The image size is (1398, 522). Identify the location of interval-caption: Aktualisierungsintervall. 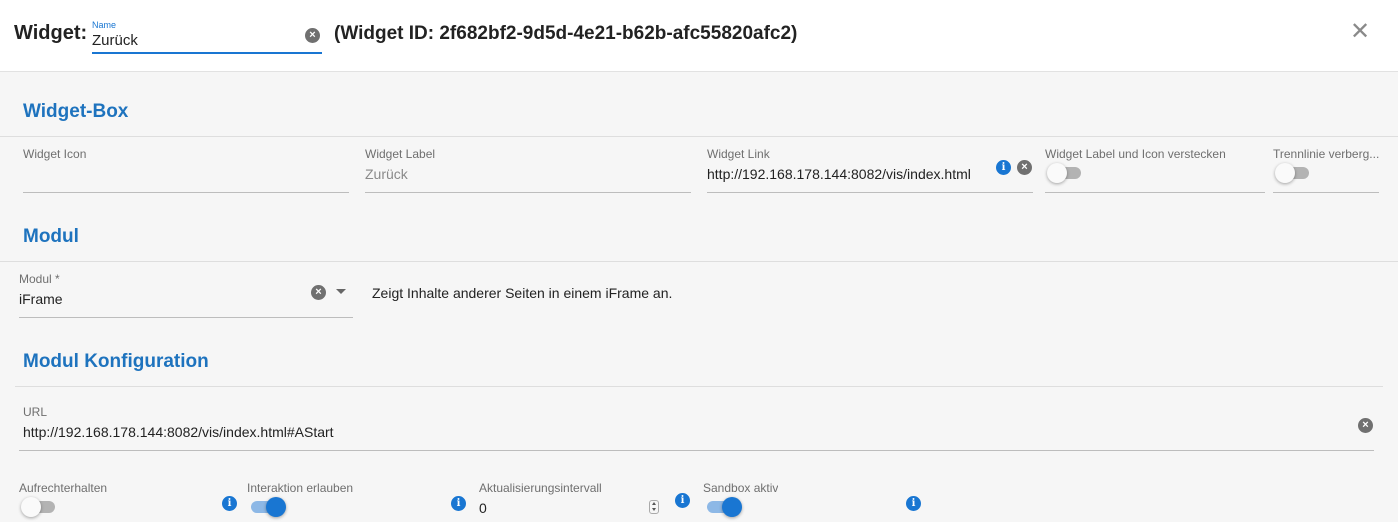
(540, 488).